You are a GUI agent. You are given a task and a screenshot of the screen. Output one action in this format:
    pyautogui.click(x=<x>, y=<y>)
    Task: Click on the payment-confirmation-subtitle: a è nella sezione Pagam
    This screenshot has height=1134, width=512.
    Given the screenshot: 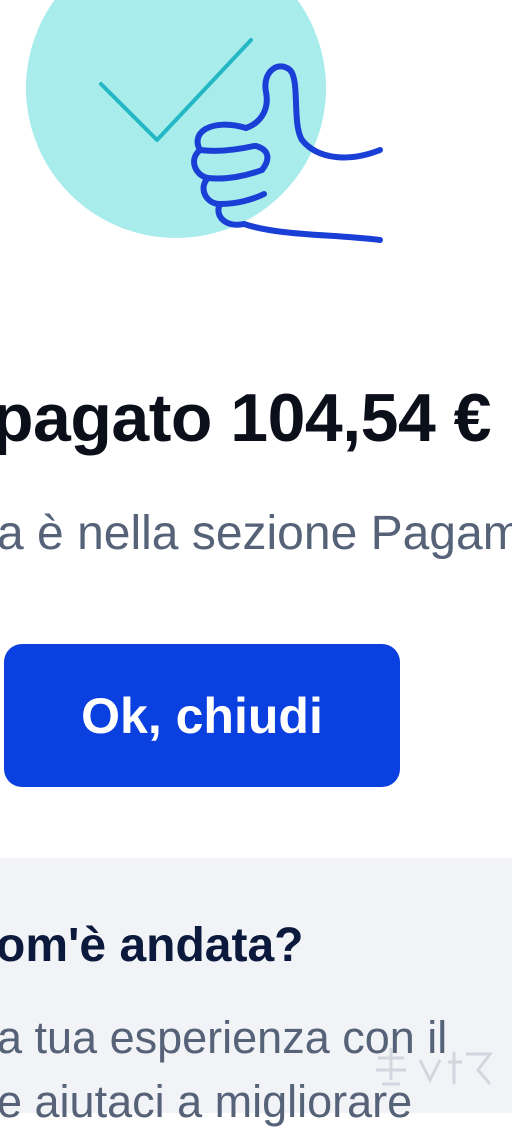 What is the action you would take?
    pyautogui.click(x=256, y=533)
    